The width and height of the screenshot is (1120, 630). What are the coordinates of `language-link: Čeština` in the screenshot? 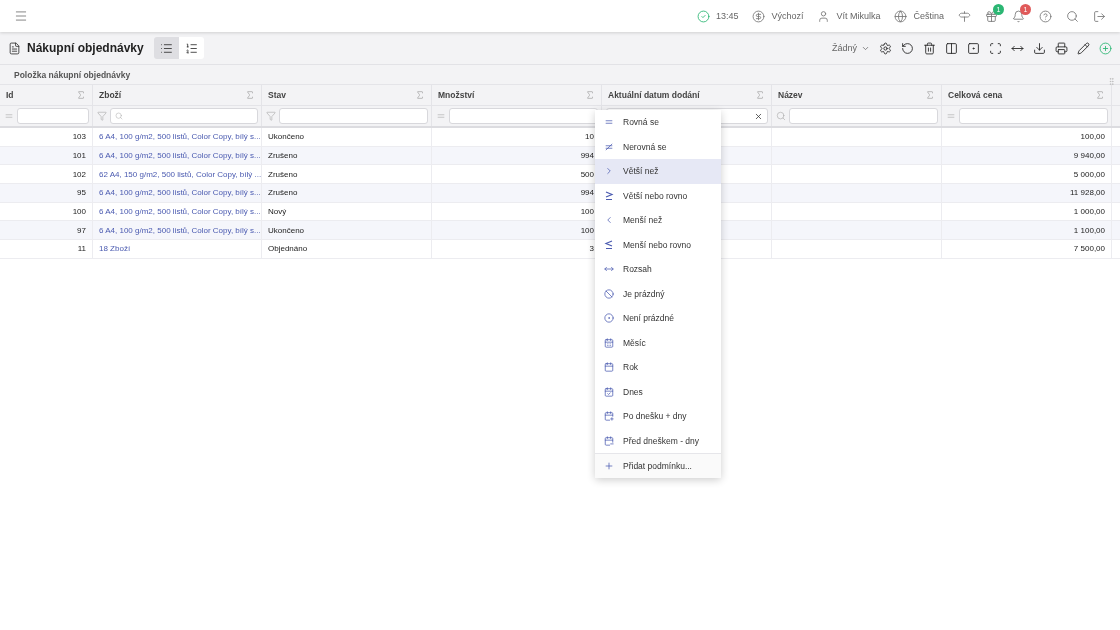 It's located at (928, 16).